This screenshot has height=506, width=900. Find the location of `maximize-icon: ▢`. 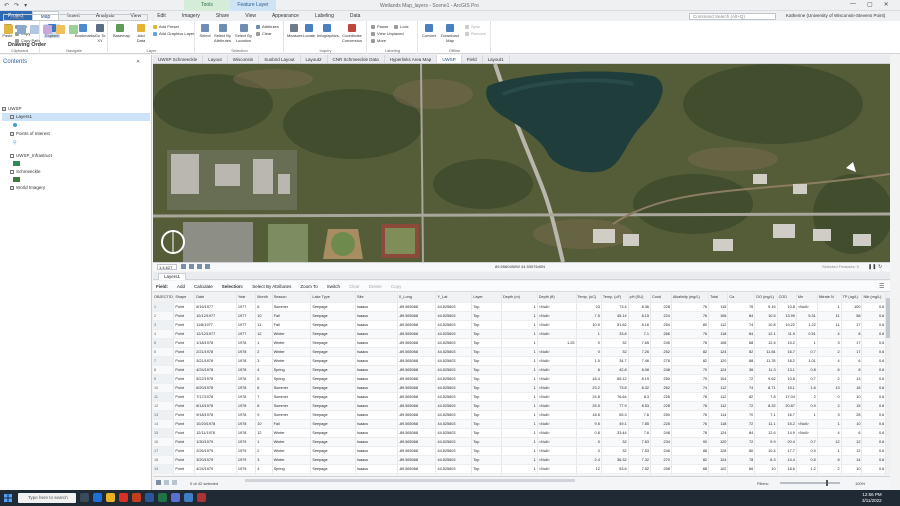

maximize-icon: ▢ is located at coordinates (870, 4).